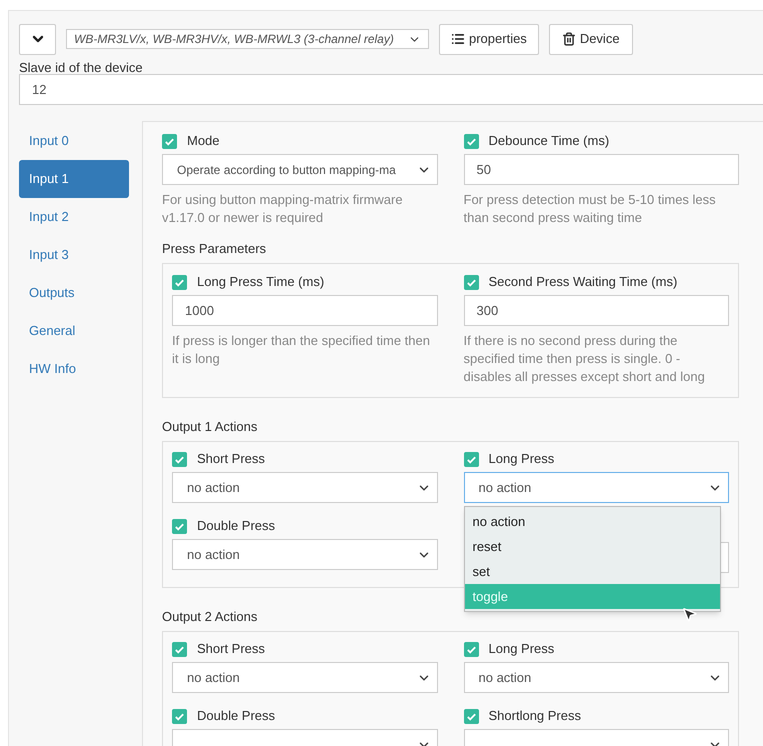 This screenshot has height=746, width=763. What do you see at coordinates (74, 217) in the screenshot?
I see `sidebar-tab: Input 2` at bounding box center [74, 217].